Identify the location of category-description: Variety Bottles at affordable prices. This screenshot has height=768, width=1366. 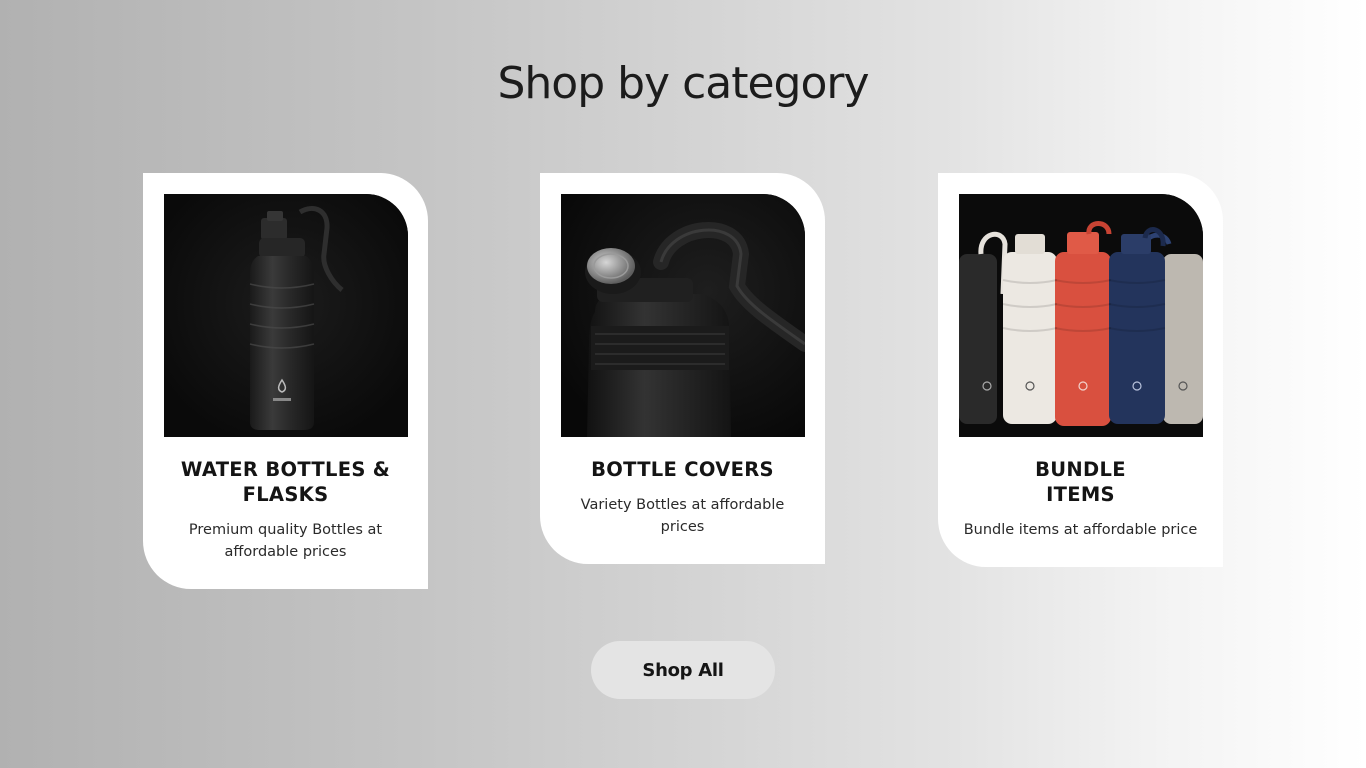
(682, 516).